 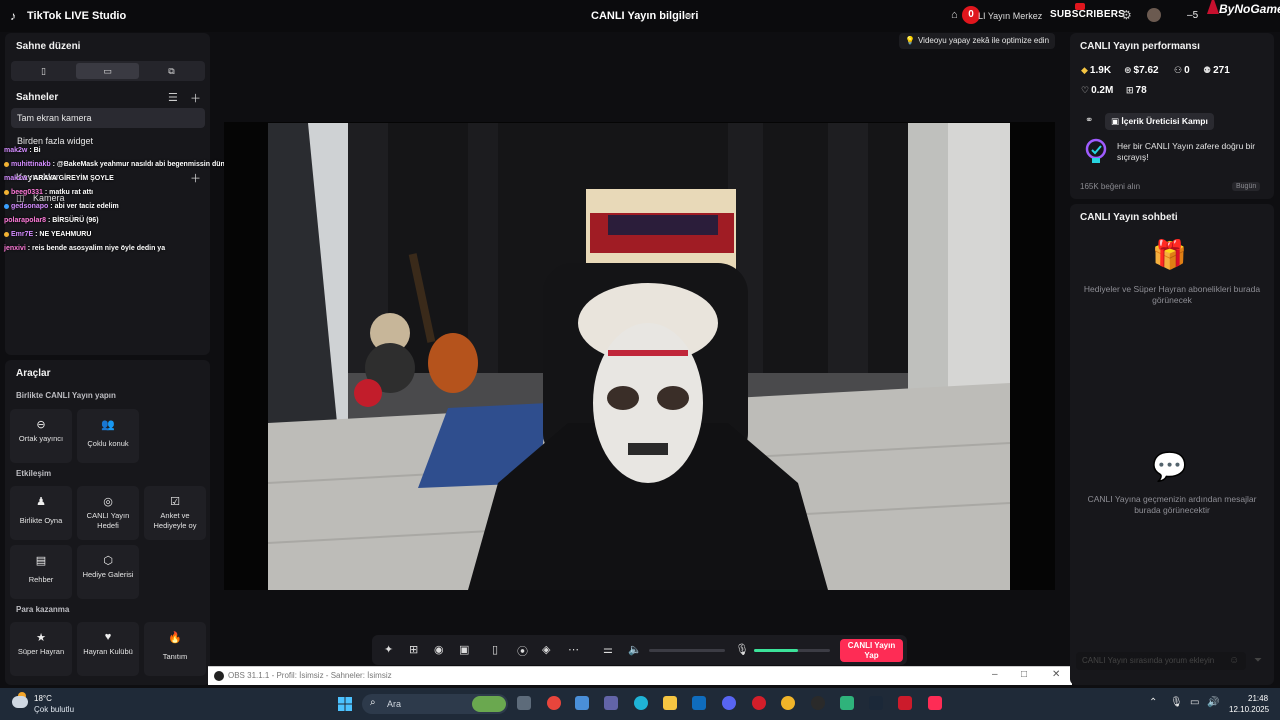 I want to click on live-info-title: CANLI Yayın bilgileri, so click(x=644, y=16).